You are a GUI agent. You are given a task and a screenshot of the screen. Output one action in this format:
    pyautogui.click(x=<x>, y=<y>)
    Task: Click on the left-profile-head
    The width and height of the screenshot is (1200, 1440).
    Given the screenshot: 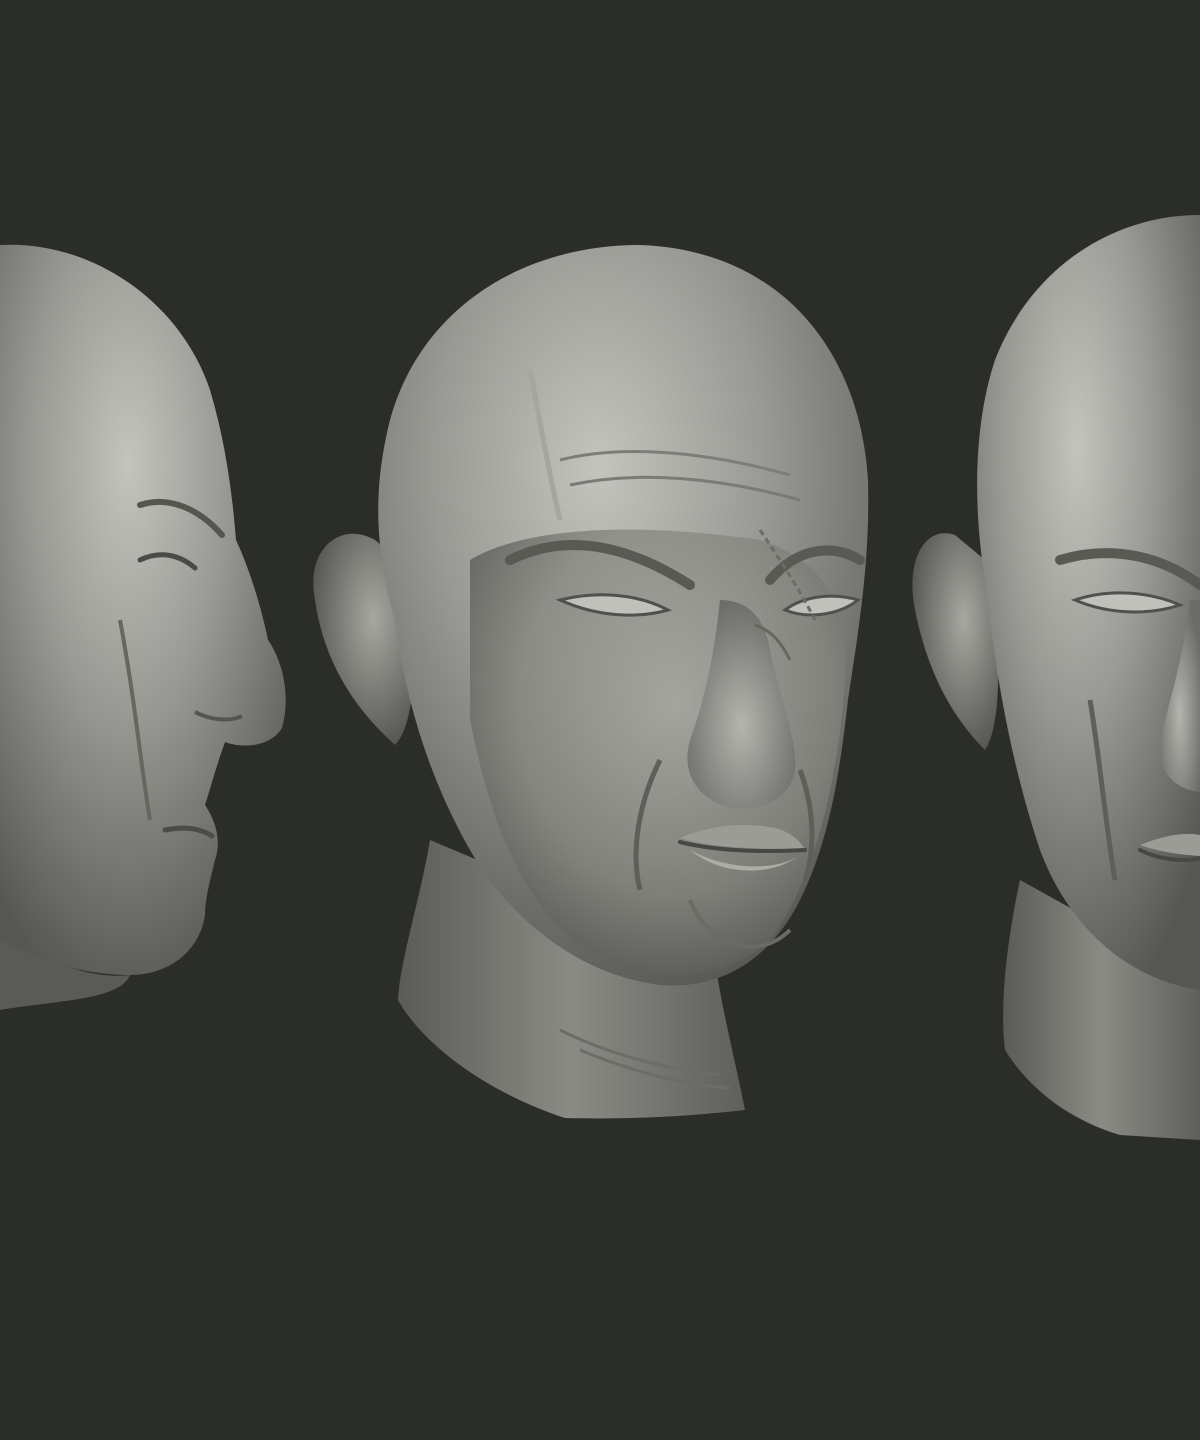 What is the action you would take?
    pyautogui.click(x=143, y=627)
    